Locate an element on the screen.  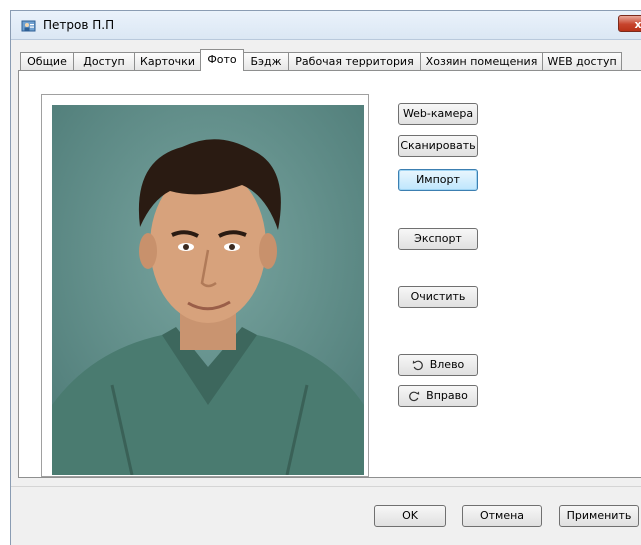
apply-button: Применить is located at coordinates (599, 516).